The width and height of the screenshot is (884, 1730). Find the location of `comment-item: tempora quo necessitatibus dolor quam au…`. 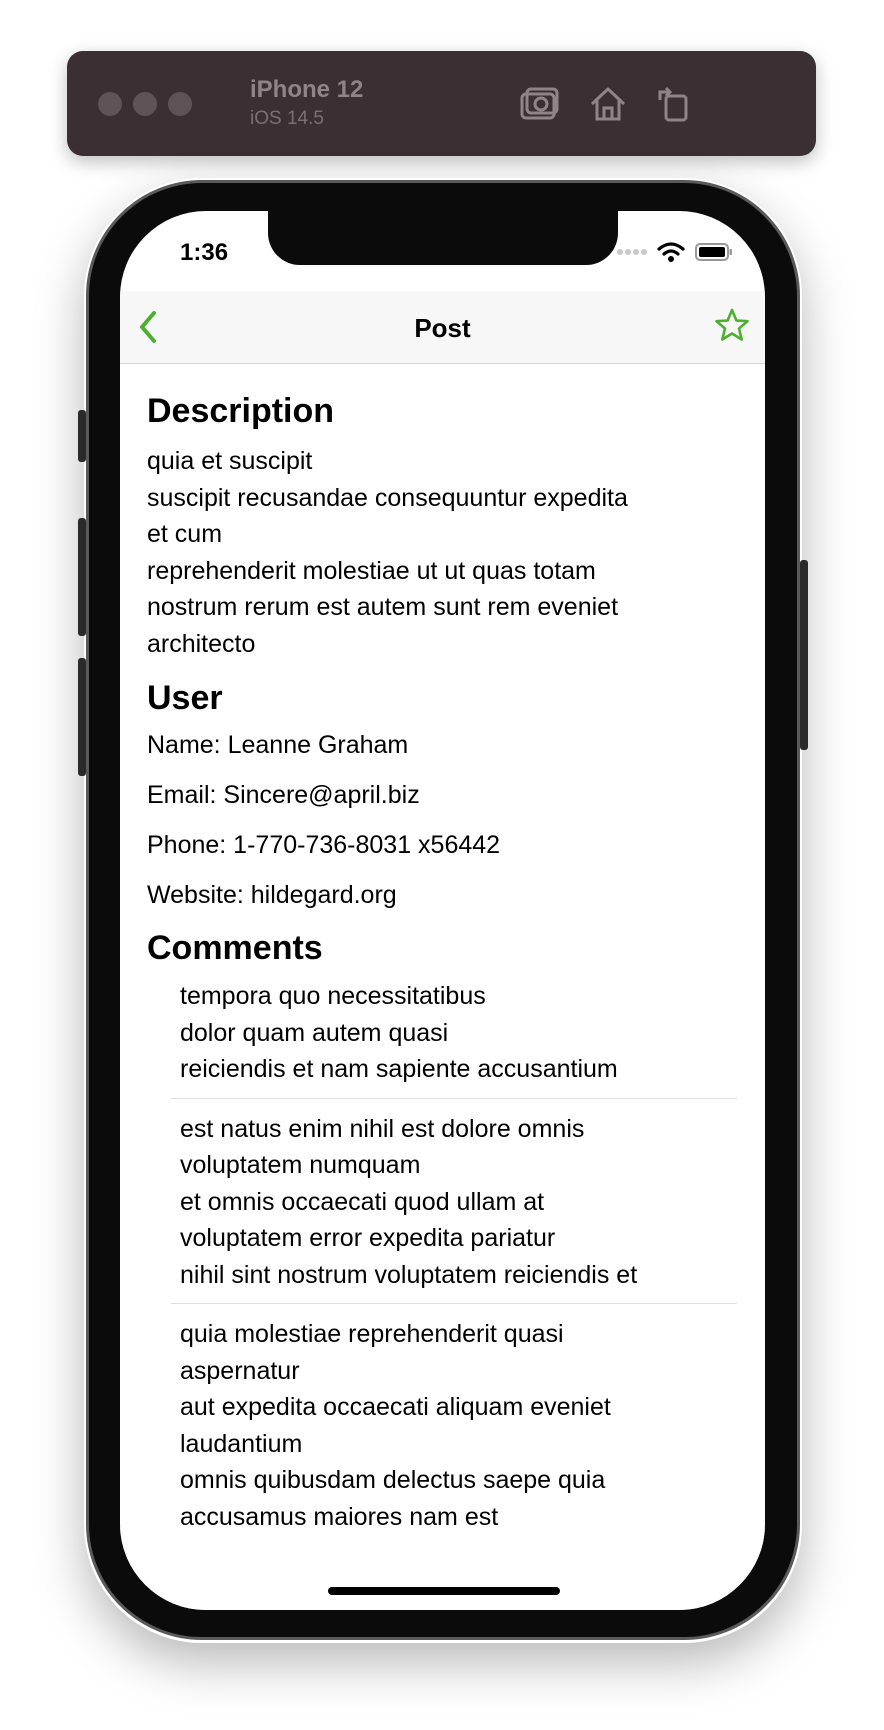

comment-item: tempora quo necessitatibus dolor quam au… is located at coordinates (454, 1038).